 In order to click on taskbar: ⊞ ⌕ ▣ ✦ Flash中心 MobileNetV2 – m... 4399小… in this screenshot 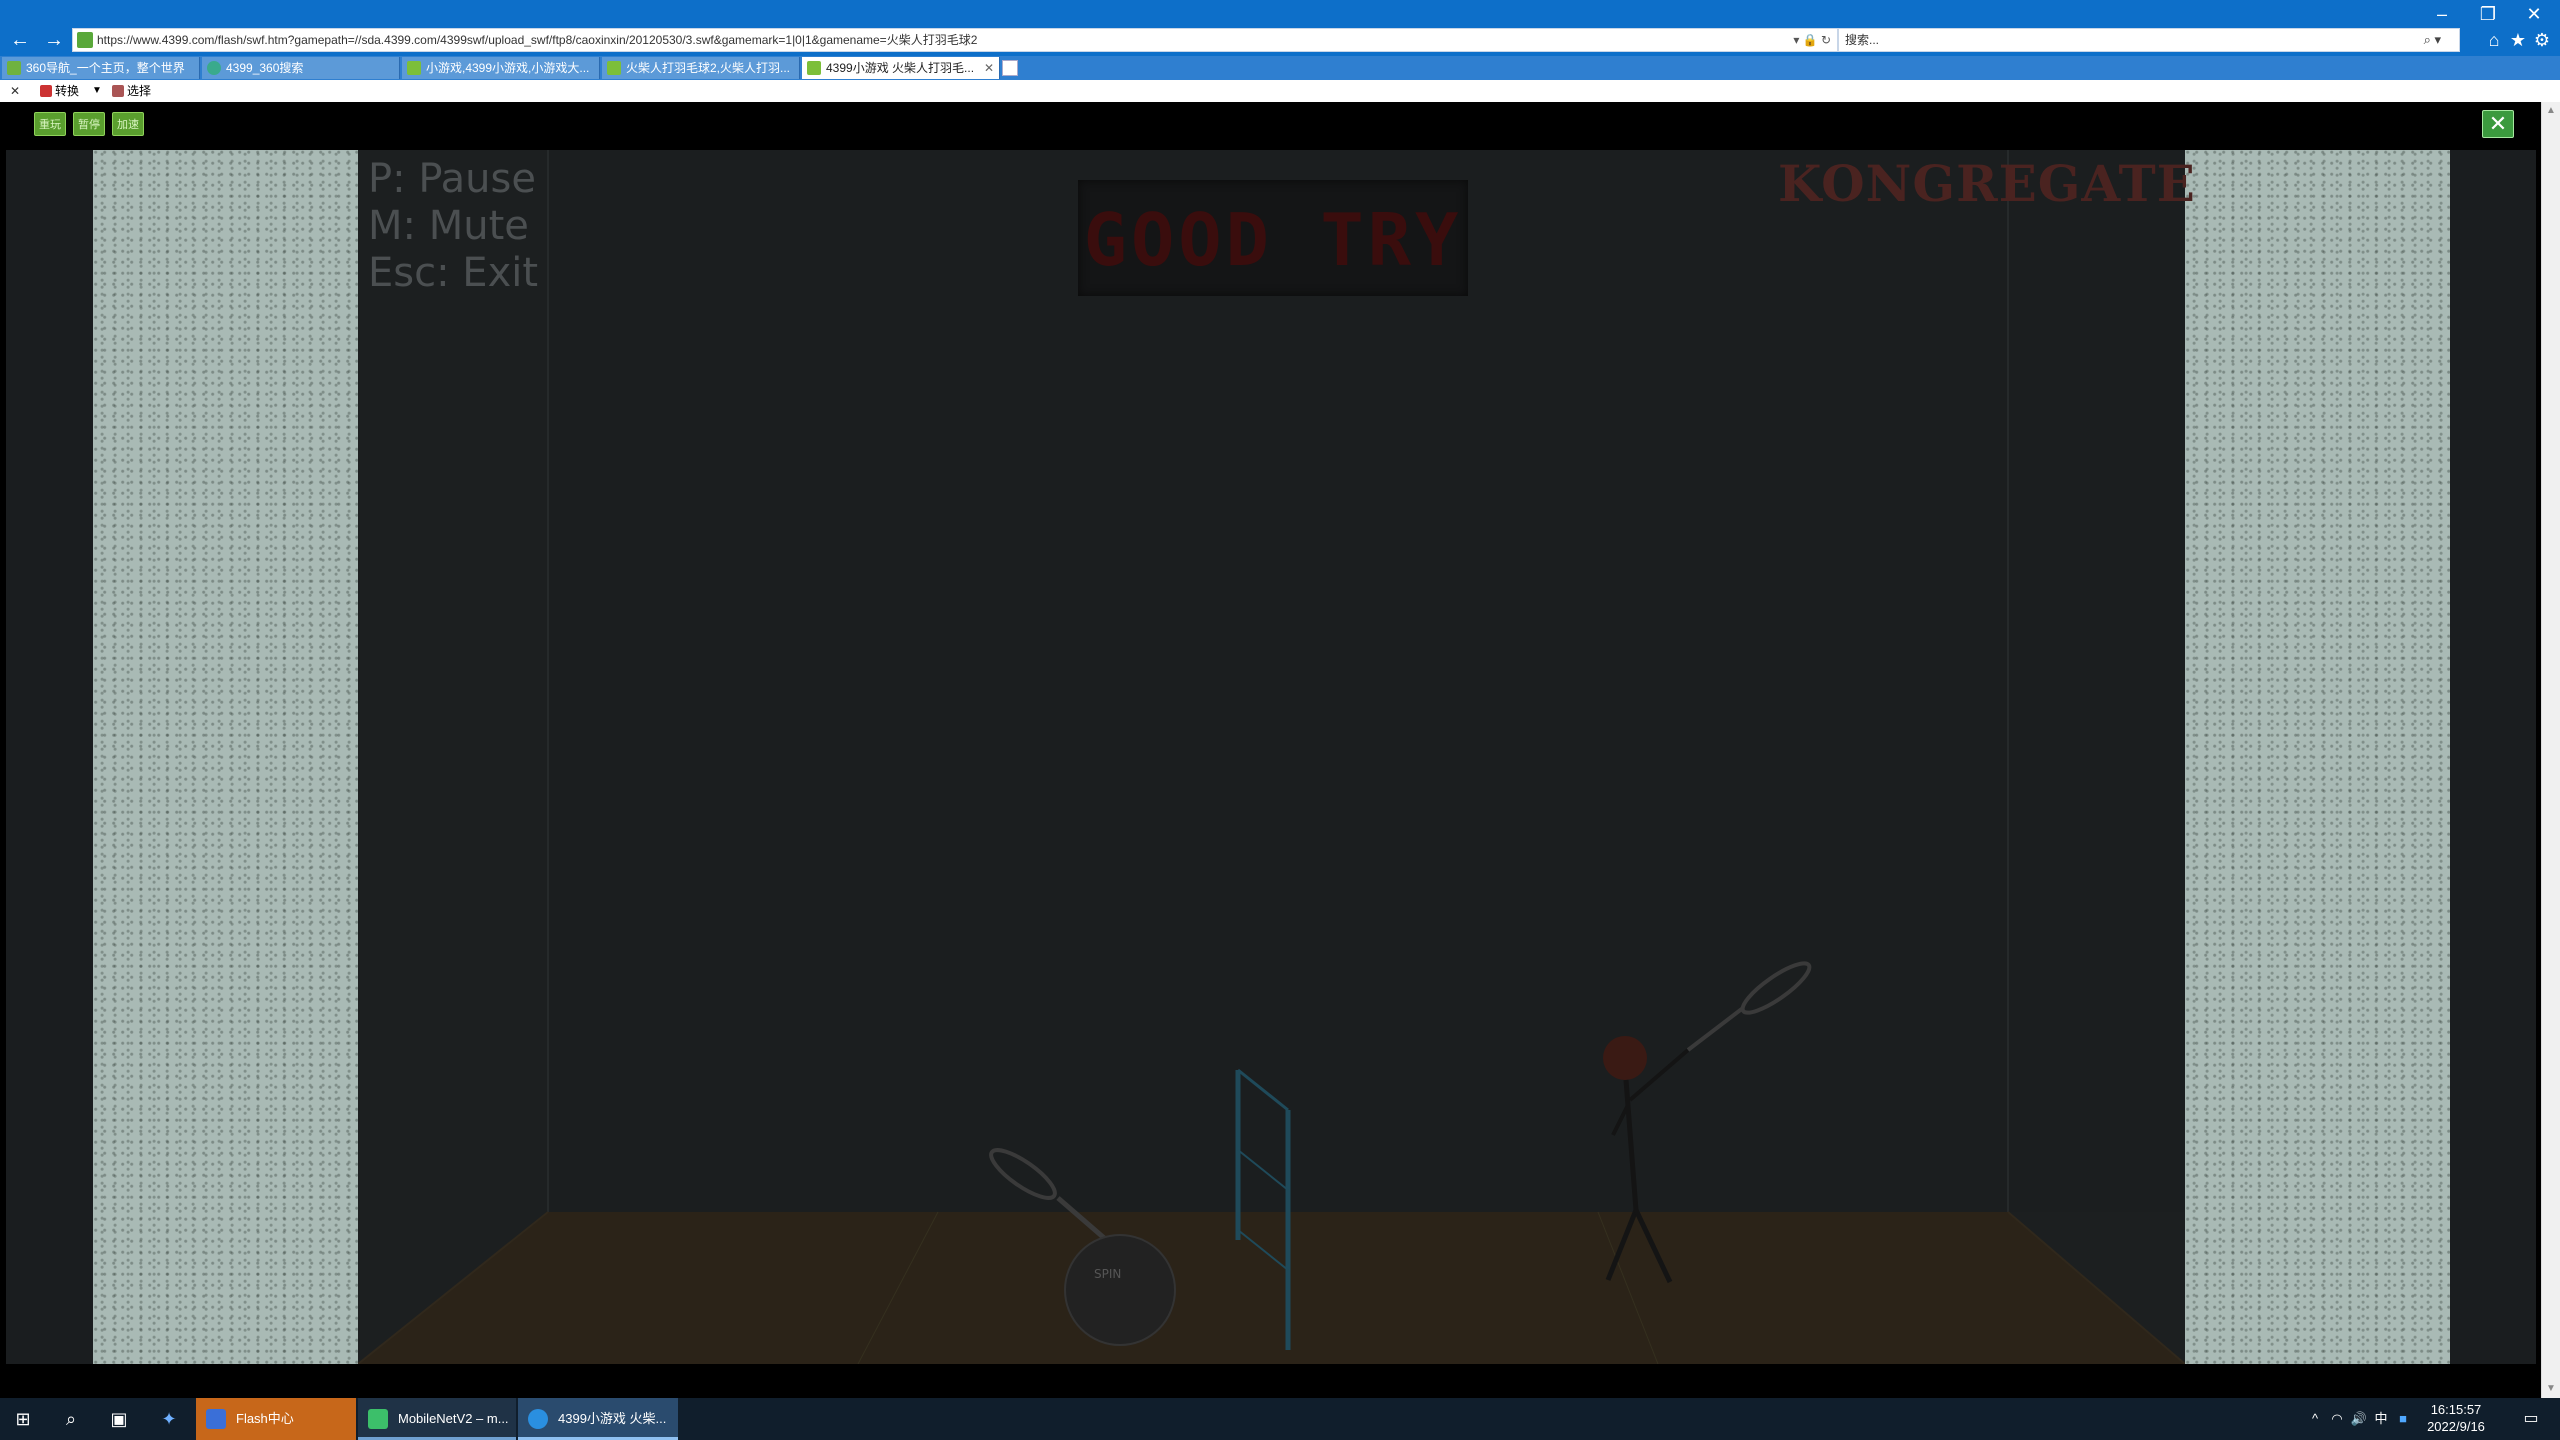, I will do `click(1280, 1419)`.